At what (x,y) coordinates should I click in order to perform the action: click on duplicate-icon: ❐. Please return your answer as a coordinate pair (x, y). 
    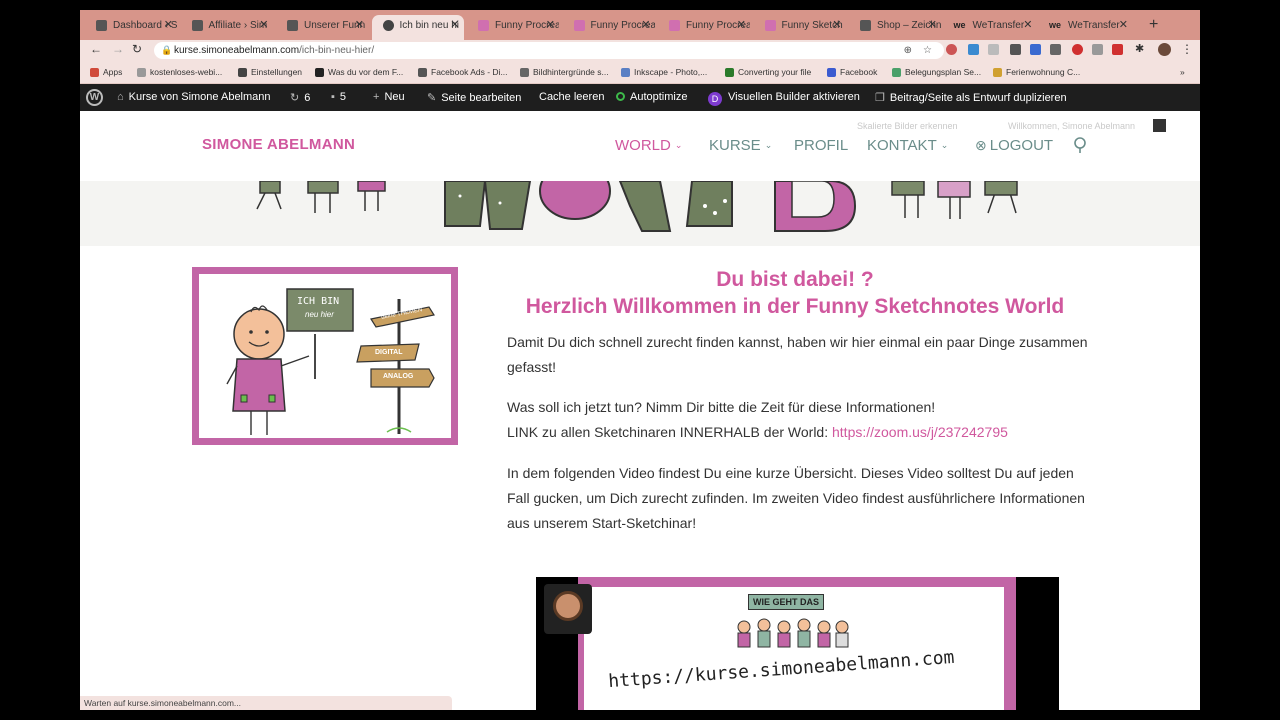
    Looking at the image, I should click on (880, 98).